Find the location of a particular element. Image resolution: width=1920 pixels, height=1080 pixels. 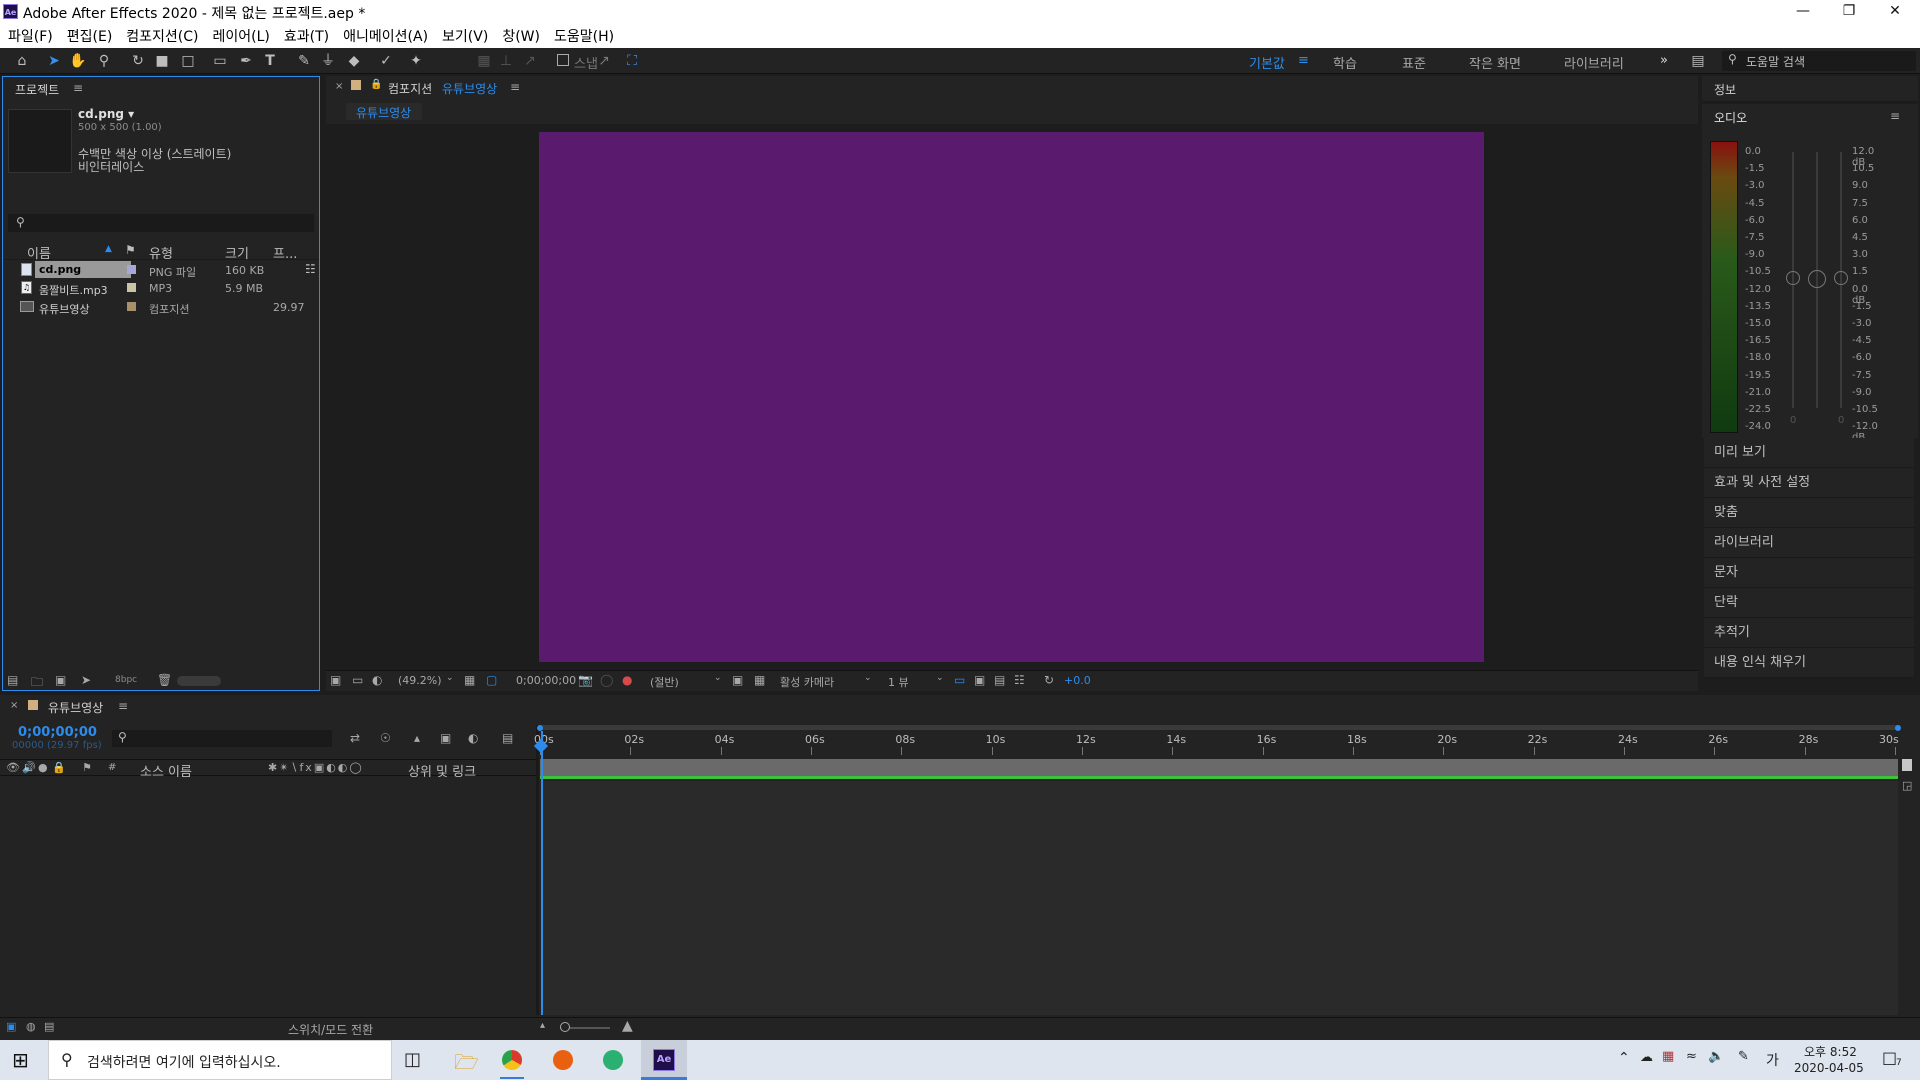

timeline-search-input: ⚲ is located at coordinates (222, 738).